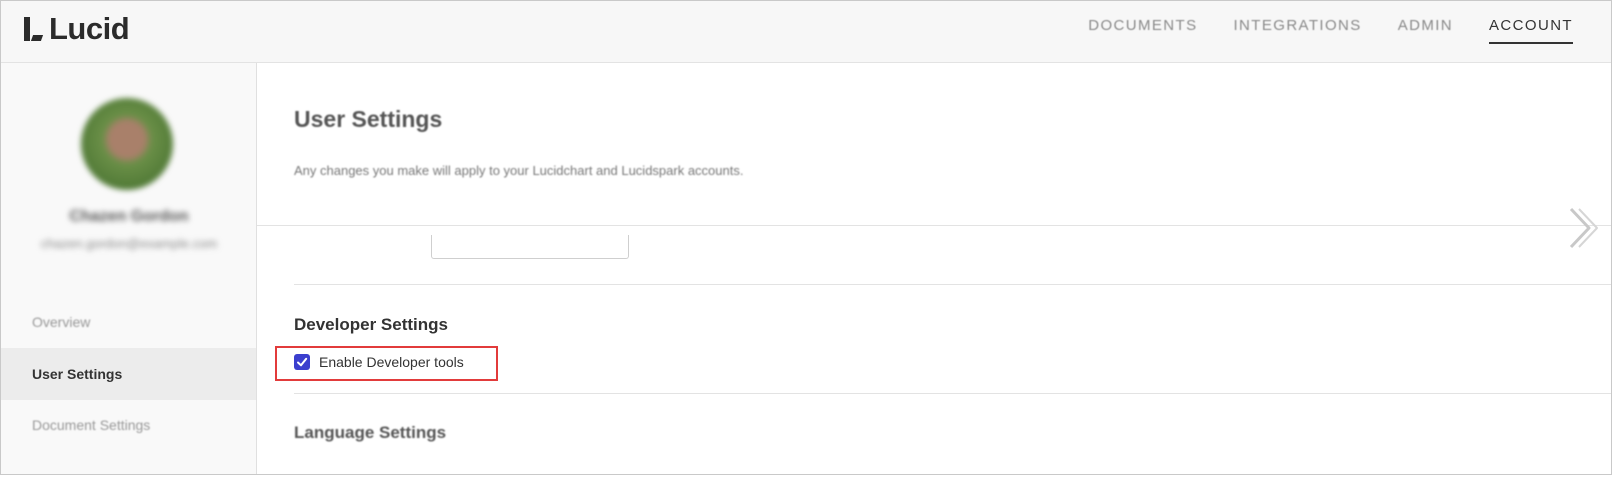 Image resolution: width=1614 pixels, height=477 pixels. What do you see at coordinates (128, 322) in the screenshot?
I see `sidebar-item-overview: Overview` at bounding box center [128, 322].